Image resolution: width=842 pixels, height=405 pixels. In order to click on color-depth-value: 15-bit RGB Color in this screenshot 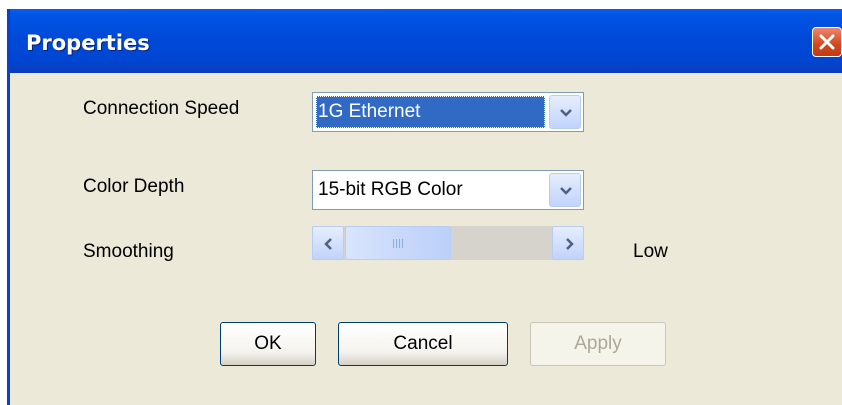, I will do `click(390, 189)`.